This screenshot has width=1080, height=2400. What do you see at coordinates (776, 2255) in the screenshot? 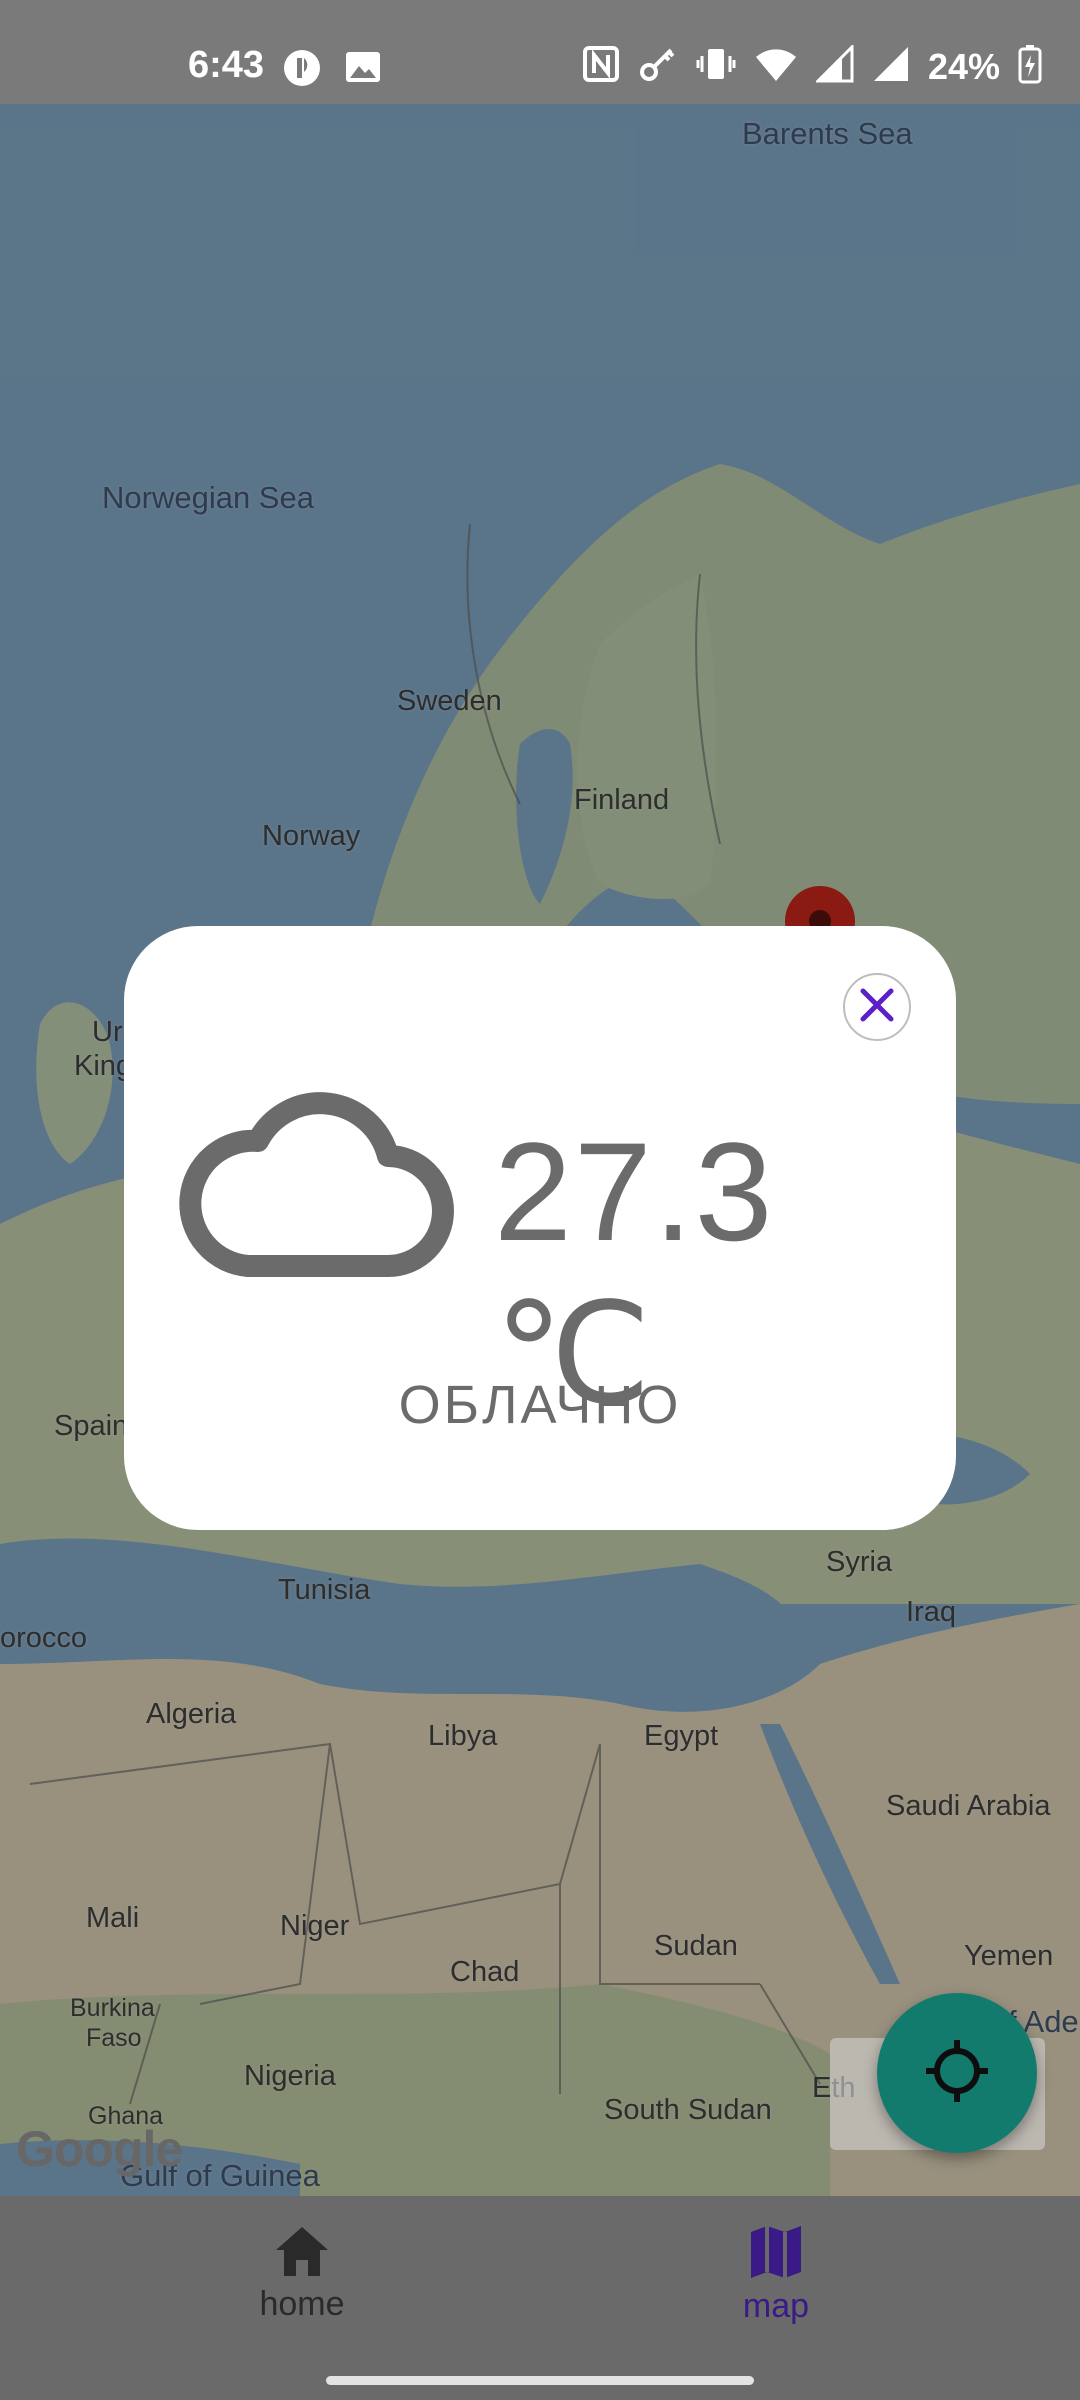
I see `map-icon` at bounding box center [776, 2255].